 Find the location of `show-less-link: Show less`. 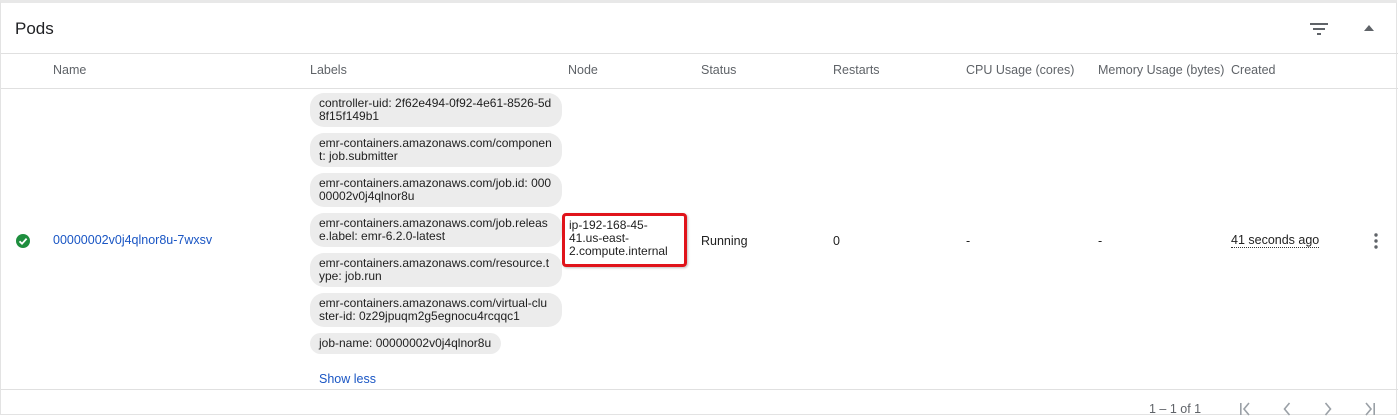

show-less-link: Show less is located at coordinates (347, 379).